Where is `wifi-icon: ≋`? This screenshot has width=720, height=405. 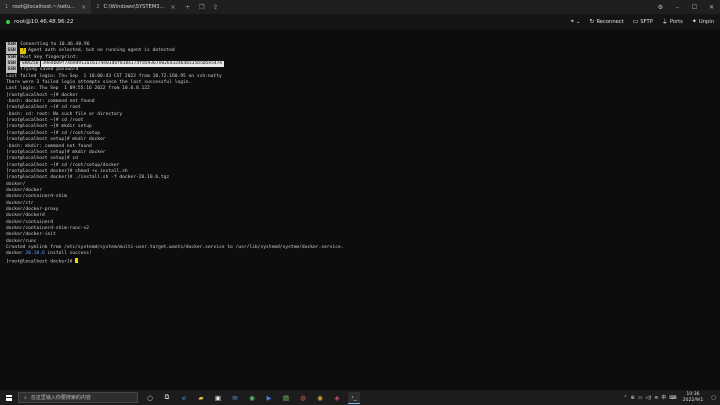 wifi-icon: ≋ is located at coordinates (656, 398).